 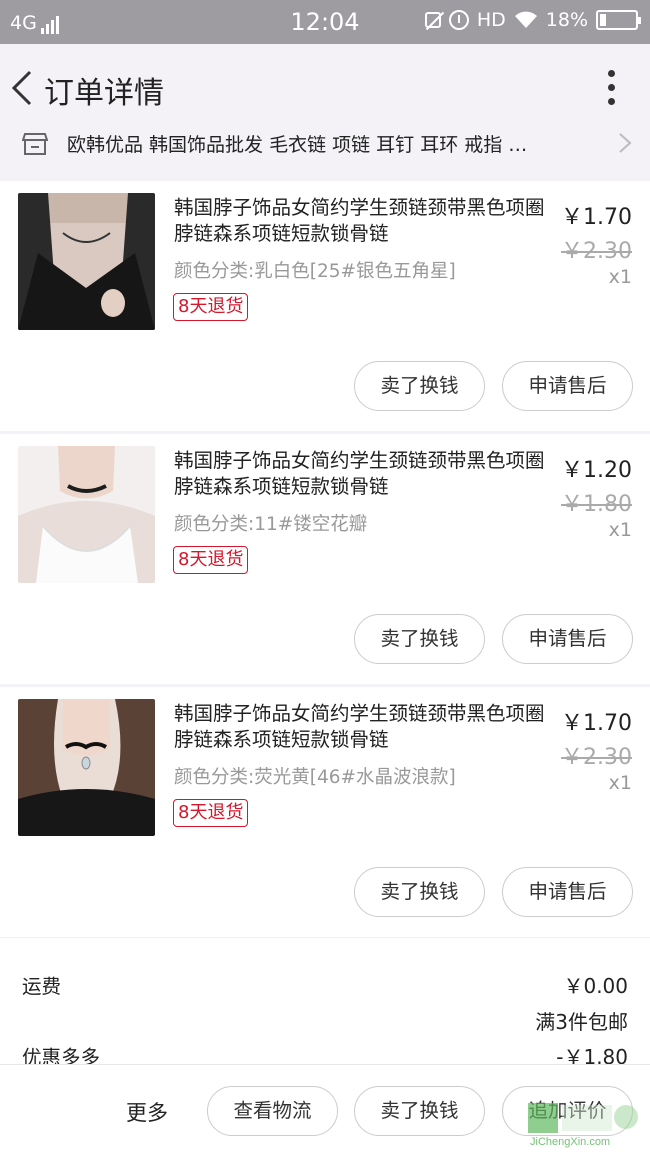 What do you see at coordinates (272, 1111) in the screenshot?
I see `view-logistics-button: 查看物流` at bounding box center [272, 1111].